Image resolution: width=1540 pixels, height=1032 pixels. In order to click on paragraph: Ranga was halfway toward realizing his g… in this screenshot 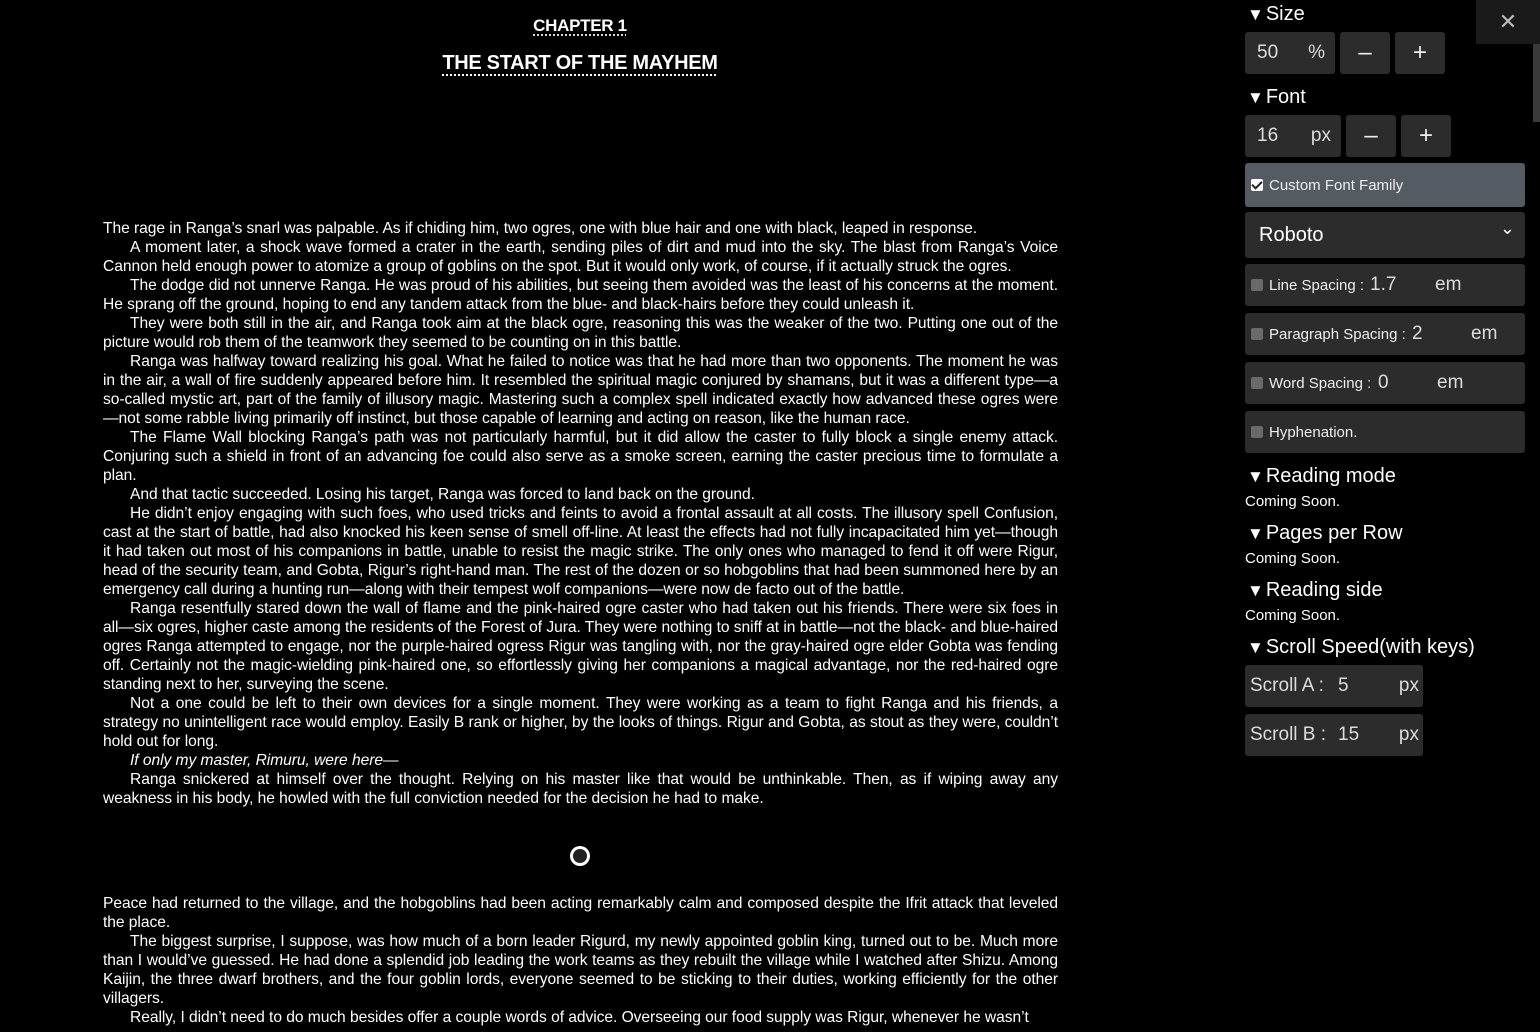, I will do `click(580, 390)`.